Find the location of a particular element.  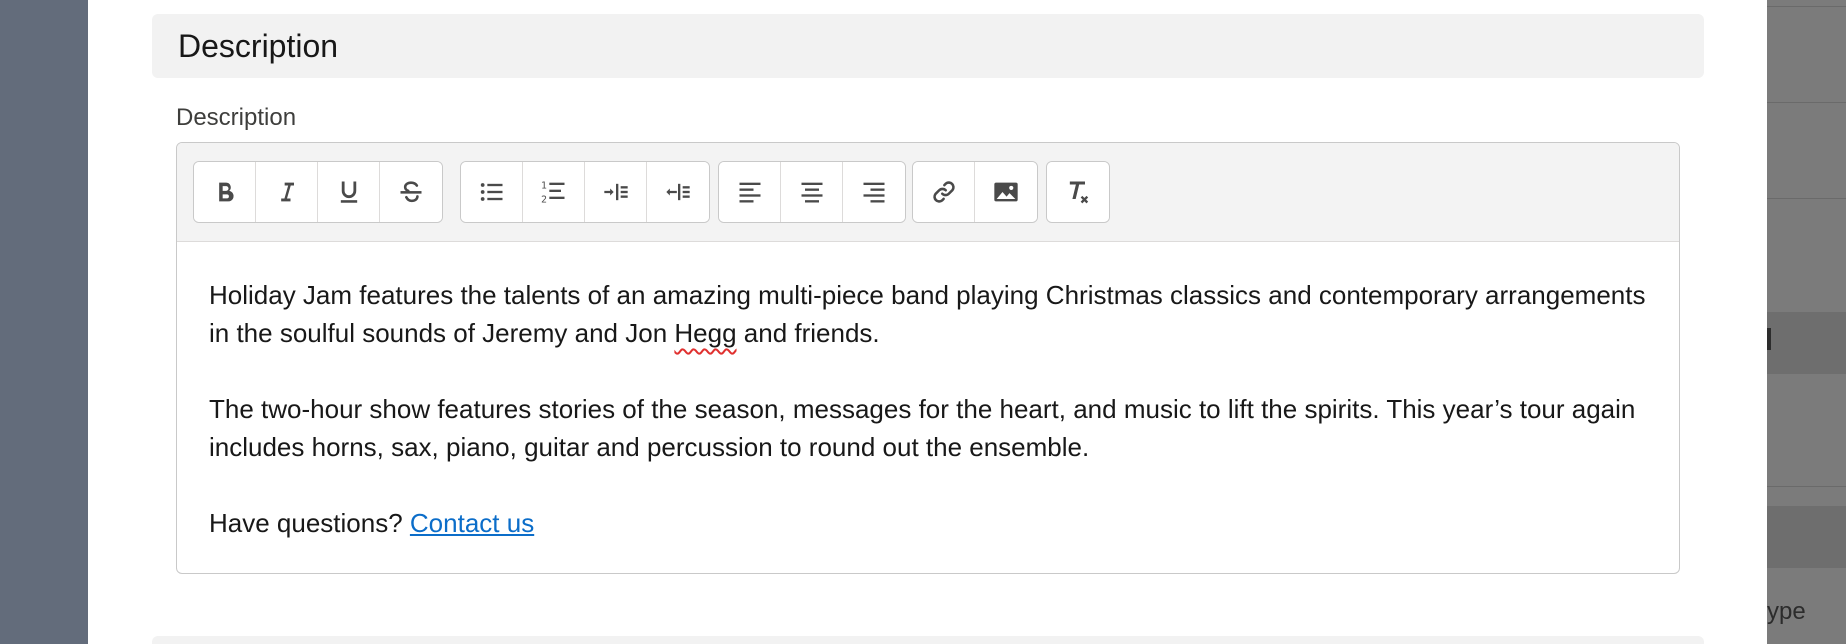

outdent-icon is located at coordinates (678, 192).